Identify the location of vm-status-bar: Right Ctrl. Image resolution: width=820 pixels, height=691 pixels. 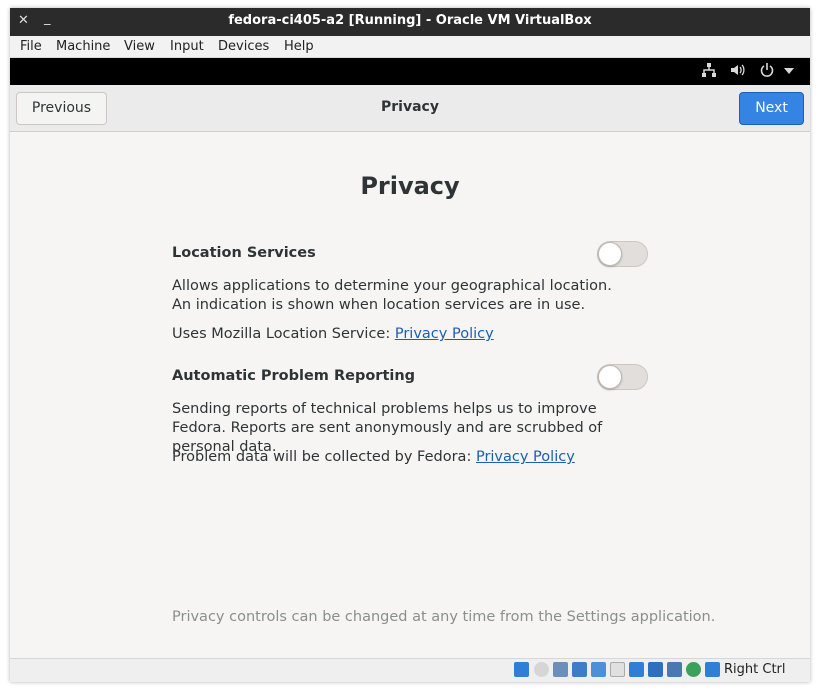
(410, 670).